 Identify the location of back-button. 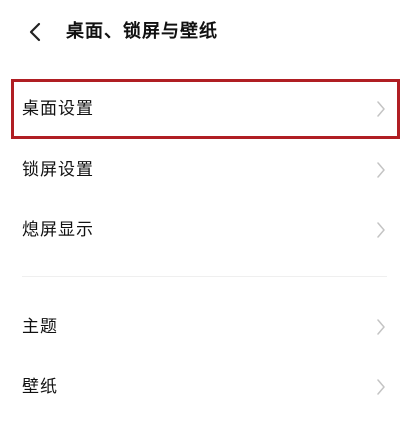
(35, 32).